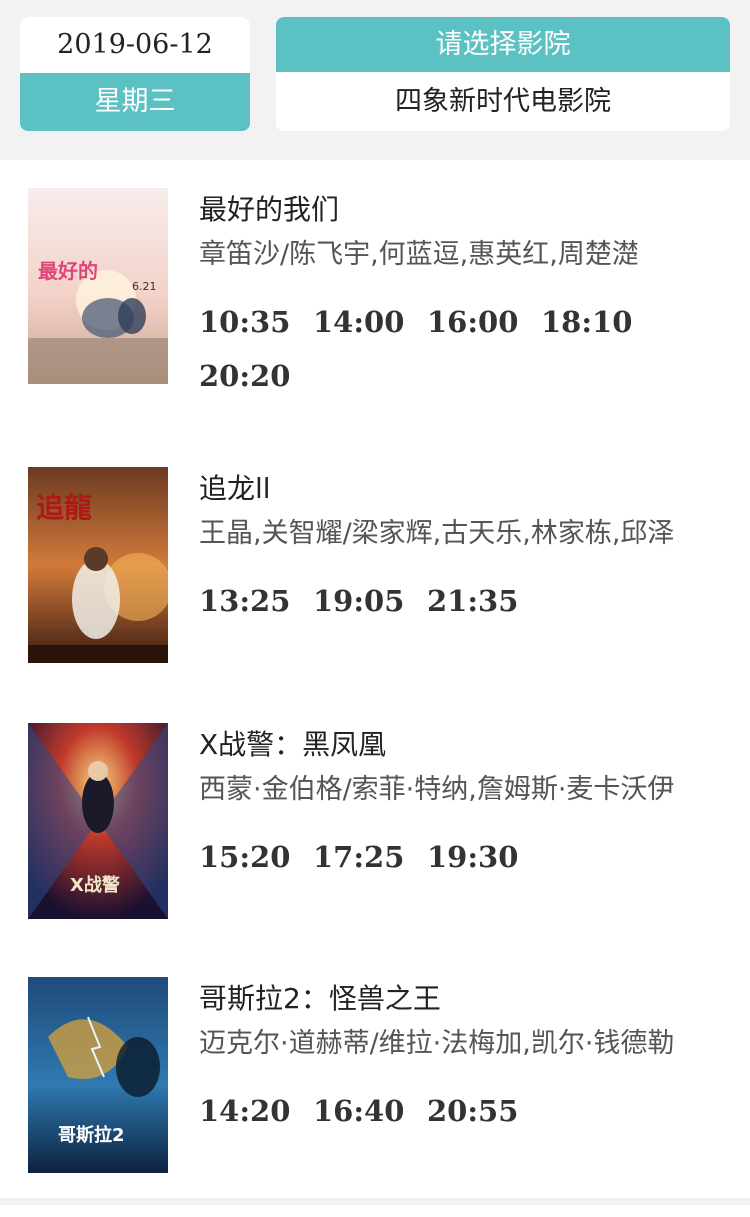 This screenshot has height=1217, width=750. I want to click on svg-text: X战警, so click(95, 885).